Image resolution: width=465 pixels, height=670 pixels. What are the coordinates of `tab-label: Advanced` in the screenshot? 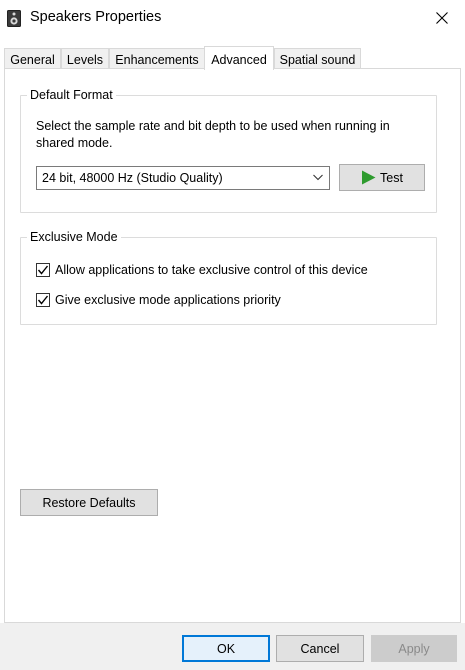 It's located at (239, 59).